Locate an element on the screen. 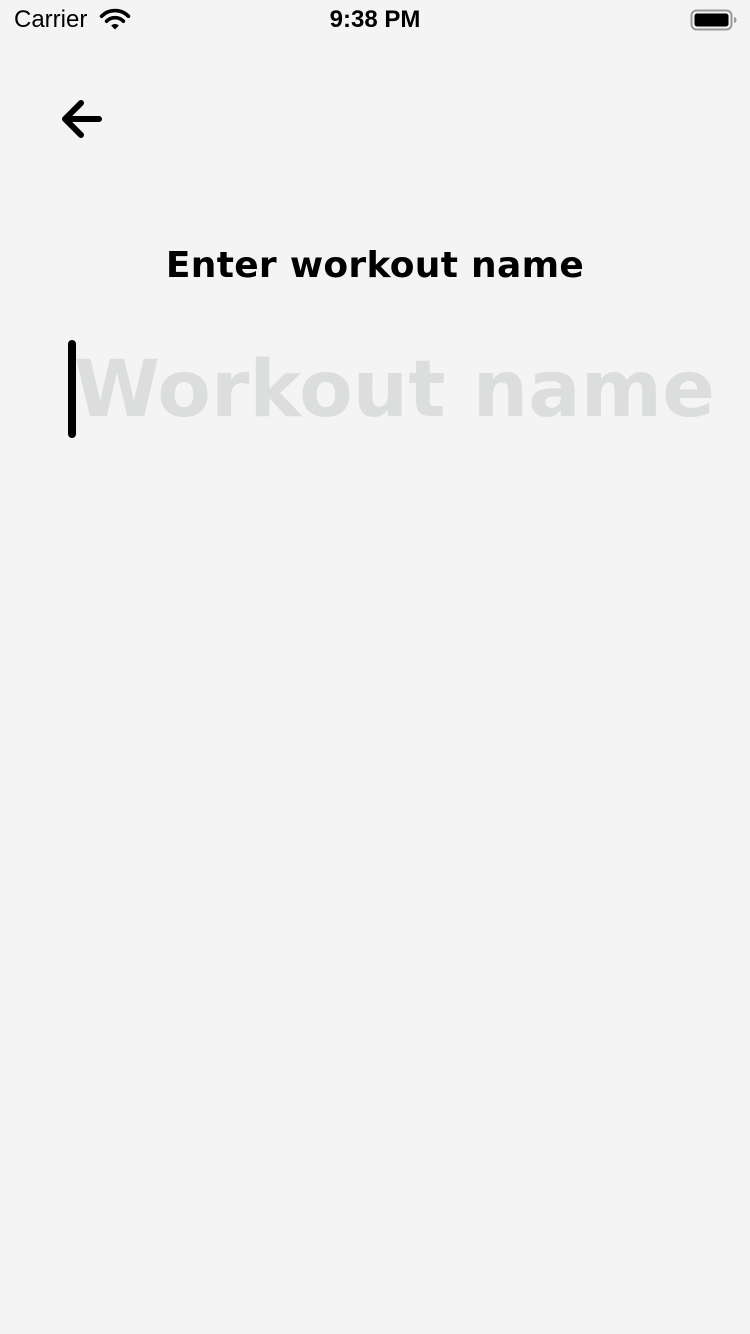  workout-name-field is located at coordinates (390, 390).